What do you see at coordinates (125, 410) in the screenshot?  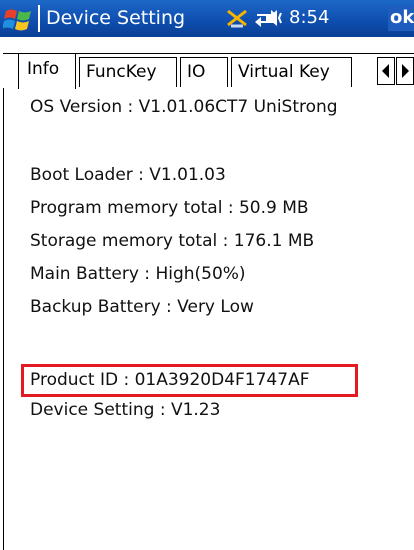 I see `device-setting-version-text: Device Setting : V1.23` at bounding box center [125, 410].